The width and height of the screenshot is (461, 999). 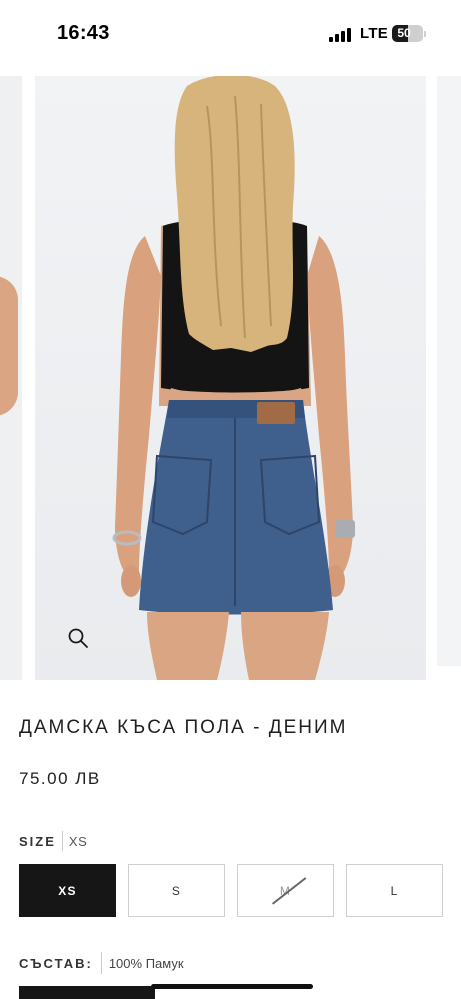 I want to click on size-selection-row: SIZE XS, so click(x=53, y=841).